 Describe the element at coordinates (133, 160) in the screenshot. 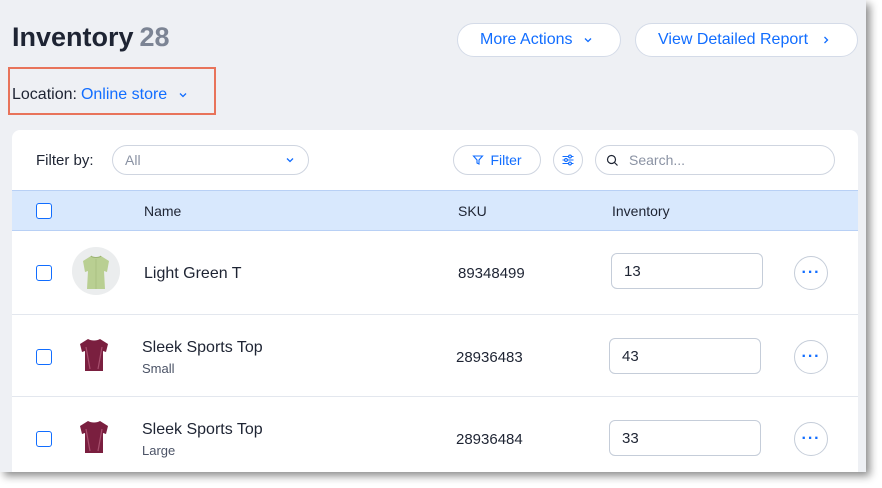

I see `filter-select-value: All` at that location.